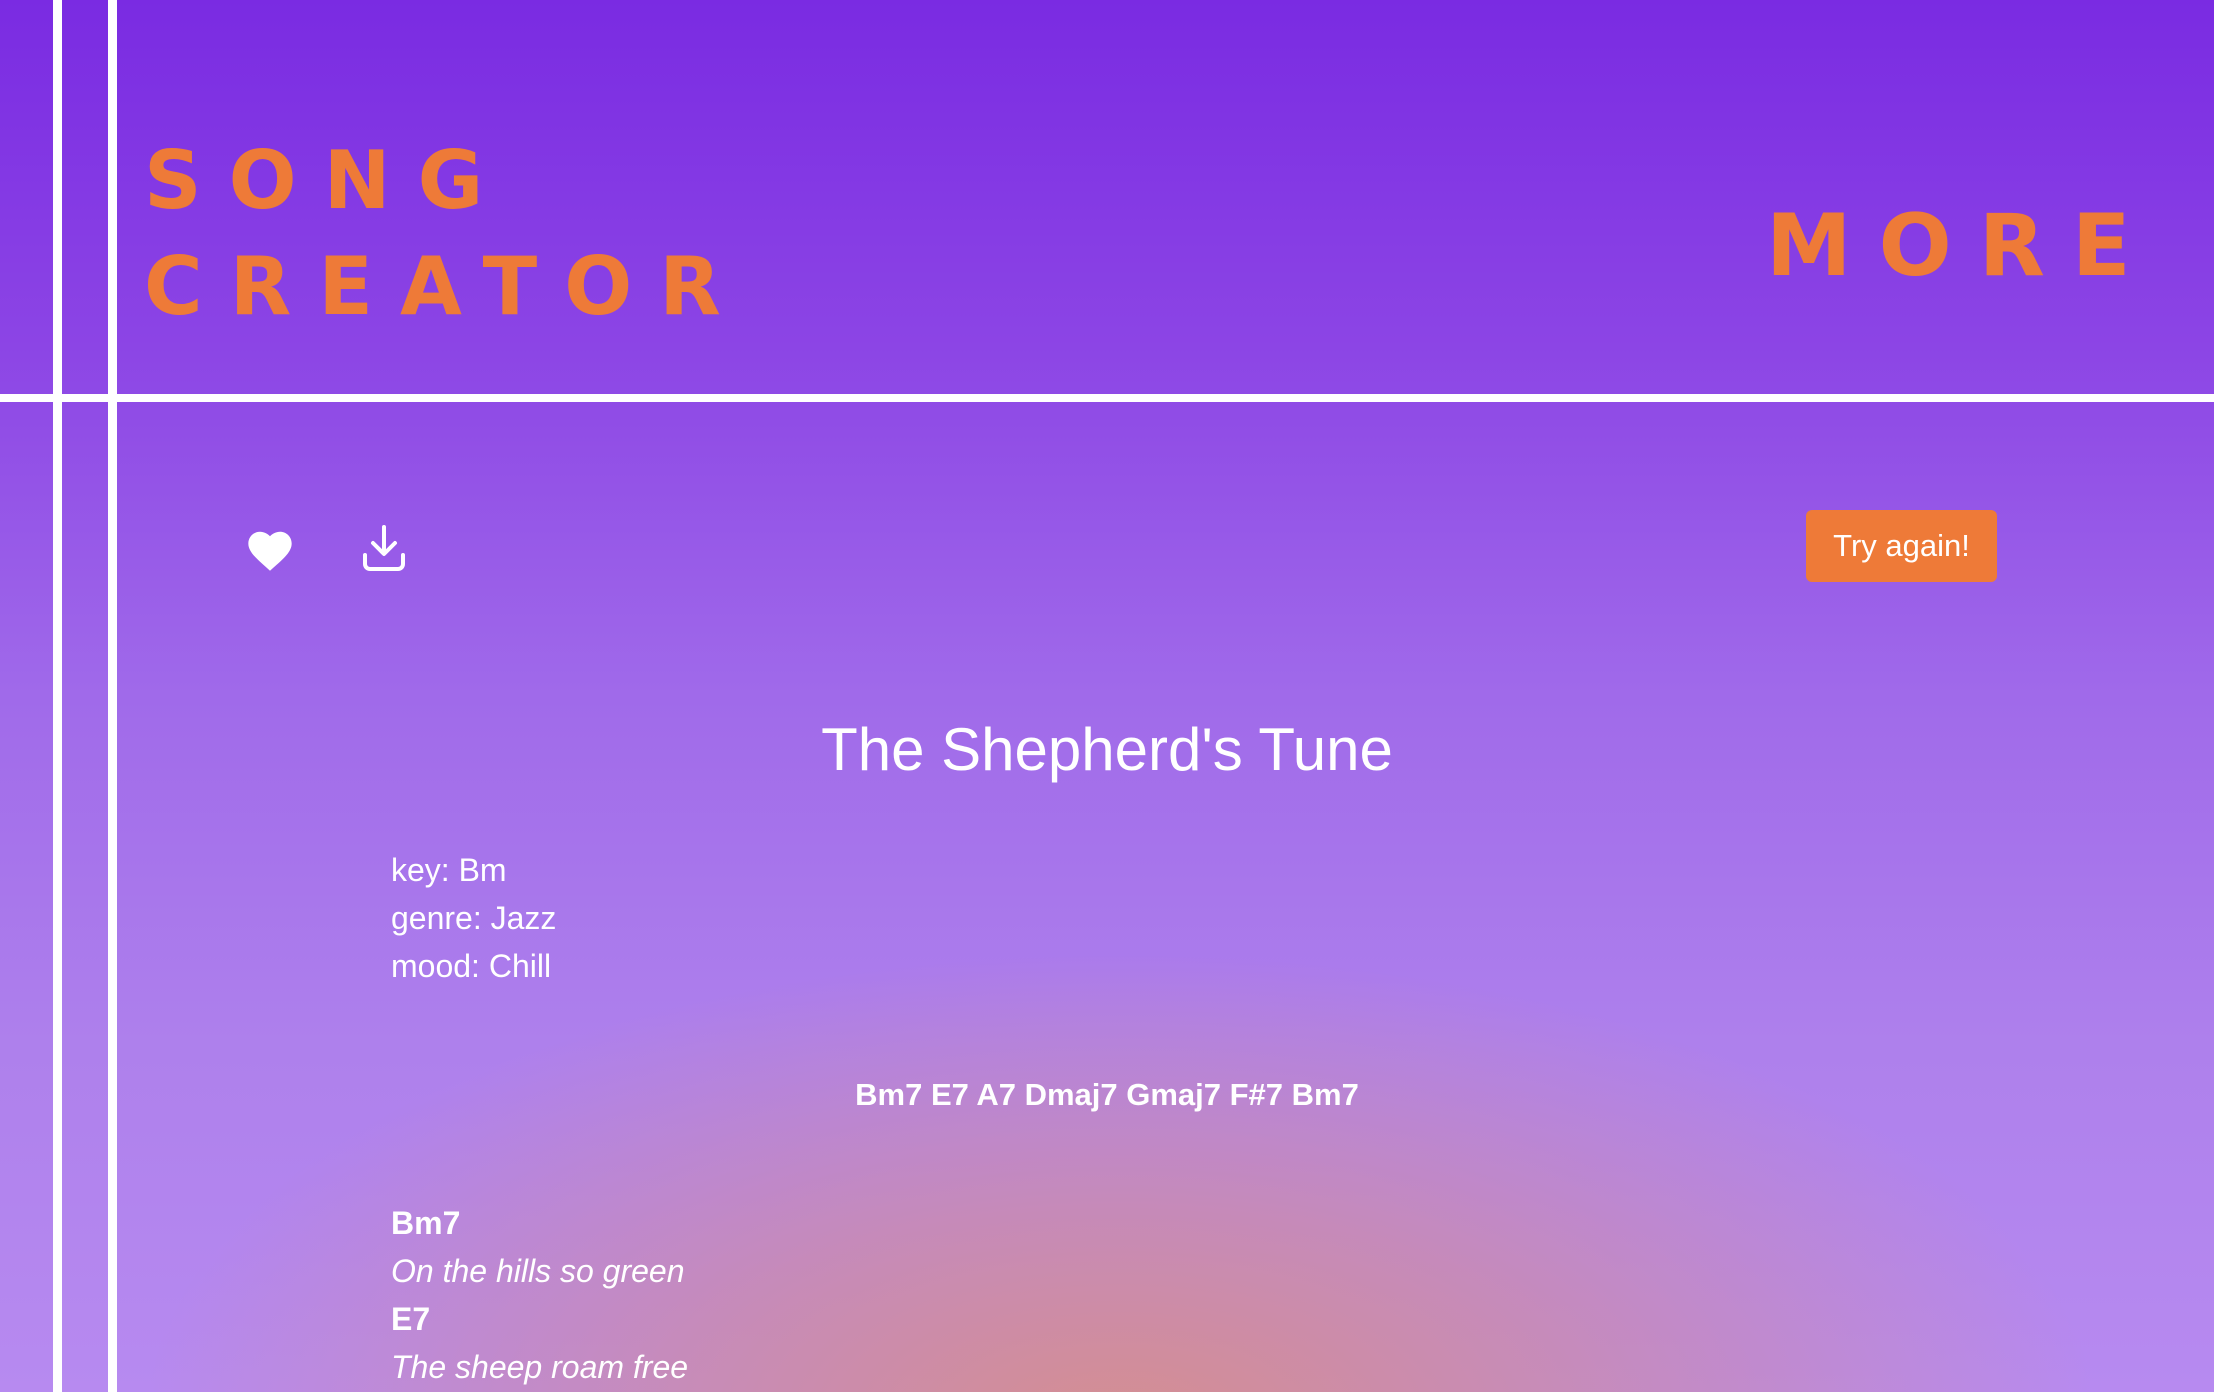  What do you see at coordinates (538, 1271) in the screenshot?
I see `line-lyric: On the hills so green` at bounding box center [538, 1271].